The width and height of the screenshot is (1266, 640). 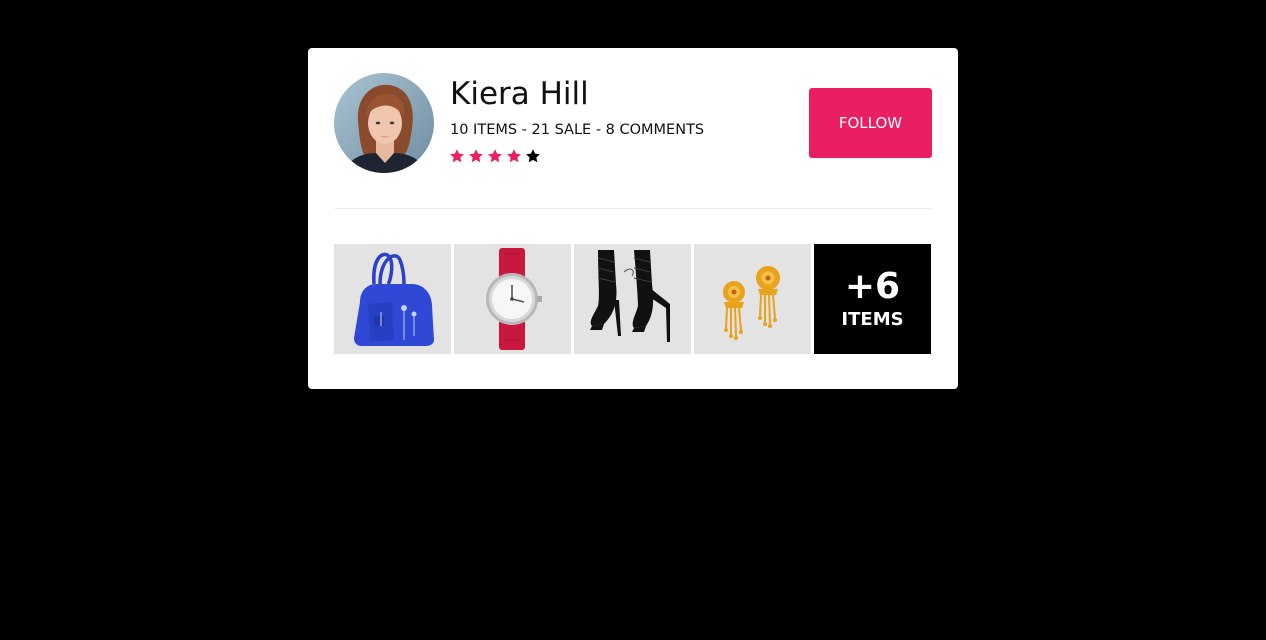 What do you see at coordinates (630, 296) in the screenshot?
I see `heels-icon` at bounding box center [630, 296].